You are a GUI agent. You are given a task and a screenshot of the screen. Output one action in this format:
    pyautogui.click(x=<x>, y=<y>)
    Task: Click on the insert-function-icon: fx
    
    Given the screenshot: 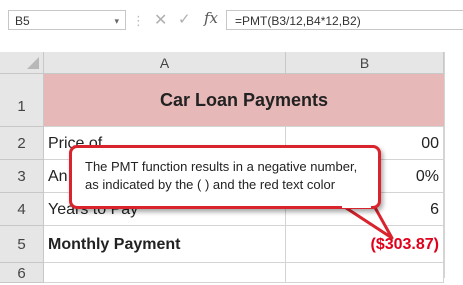 What is the action you would take?
    pyautogui.click(x=211, y=18)
    